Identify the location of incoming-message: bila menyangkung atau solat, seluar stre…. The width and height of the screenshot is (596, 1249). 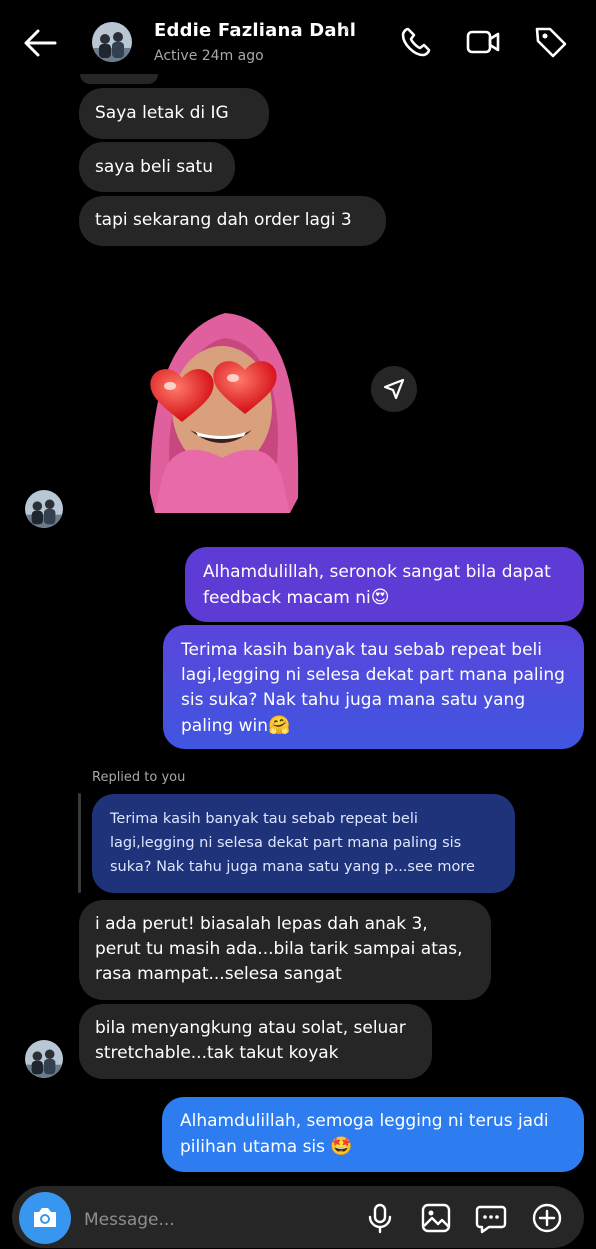
(255, 1041).